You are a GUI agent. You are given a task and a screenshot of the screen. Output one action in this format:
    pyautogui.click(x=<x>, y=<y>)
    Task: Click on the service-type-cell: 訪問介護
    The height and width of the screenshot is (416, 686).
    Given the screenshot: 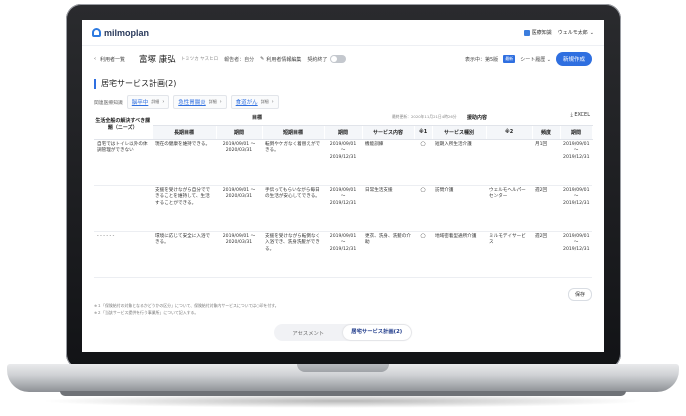 What is the action you would take?
    pyautogui.click(x=459, y=208)
    